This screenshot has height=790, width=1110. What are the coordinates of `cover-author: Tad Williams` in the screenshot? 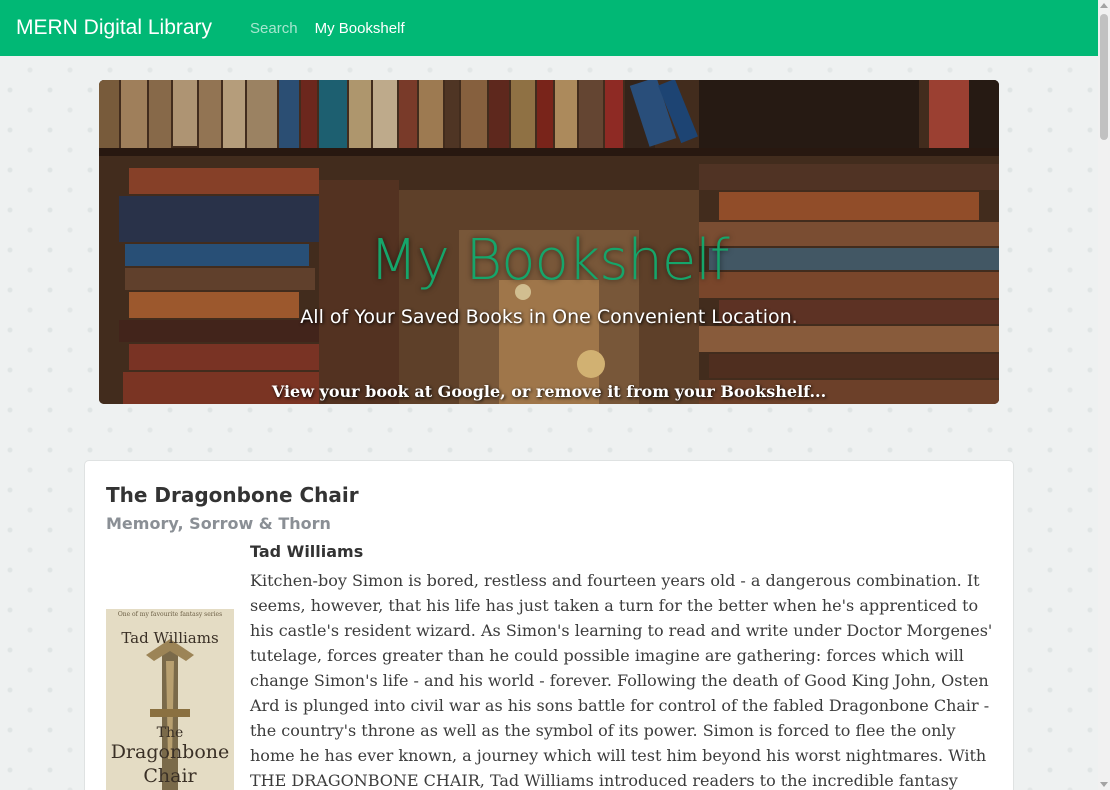 It's located at (170, 638).